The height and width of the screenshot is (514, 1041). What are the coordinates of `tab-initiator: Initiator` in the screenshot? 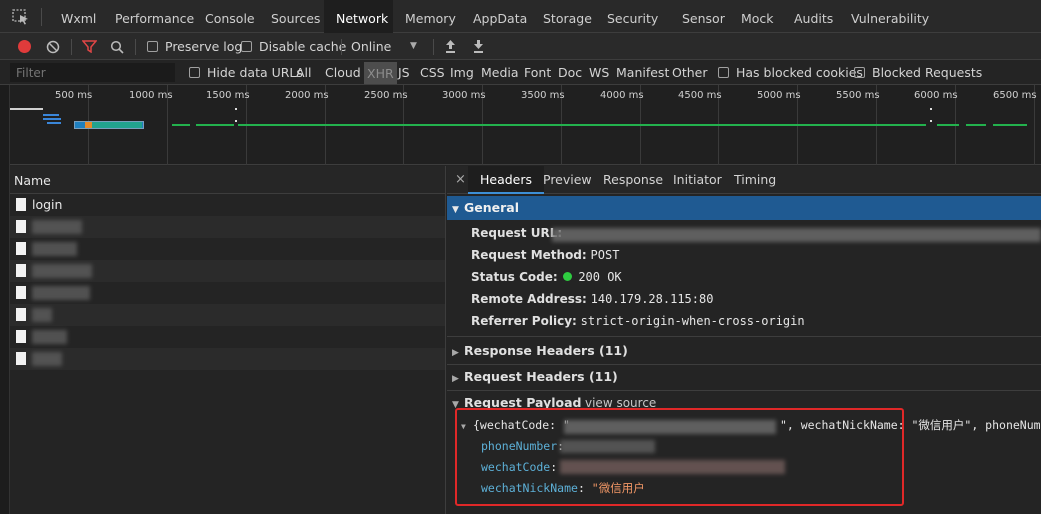 It's located at (697, 180).